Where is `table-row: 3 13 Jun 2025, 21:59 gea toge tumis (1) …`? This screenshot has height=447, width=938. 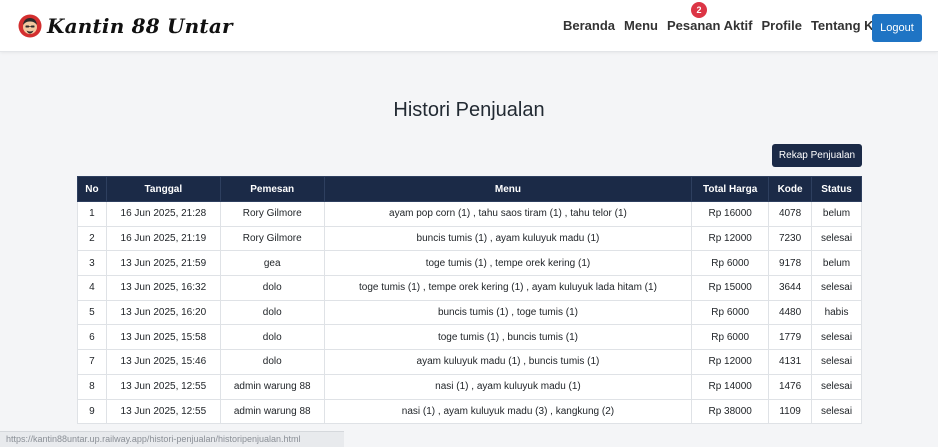
table-row: 3 13 Jun 2025, 21:59 gea toge tumis (1) … is located at coordinates (469, 263).